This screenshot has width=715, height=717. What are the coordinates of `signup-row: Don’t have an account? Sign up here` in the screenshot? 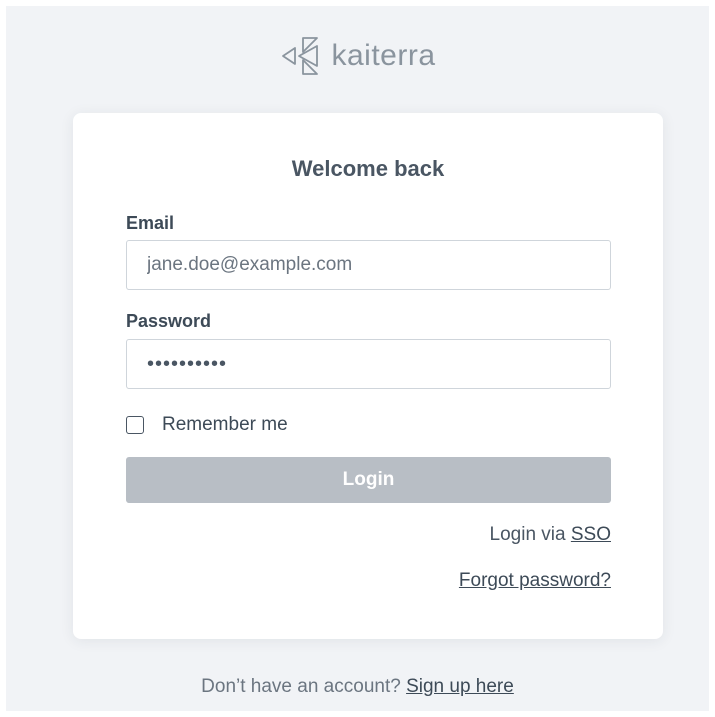 It's located at (357, 687).